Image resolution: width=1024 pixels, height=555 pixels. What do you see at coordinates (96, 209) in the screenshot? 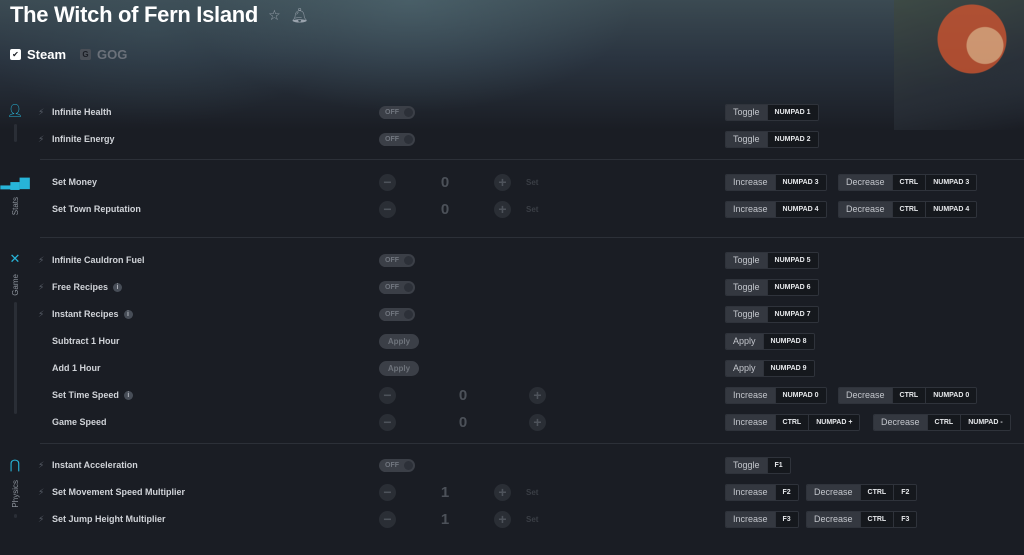
I see `cheat-label: Set Town Reputation` at bounding box center [96, 209].